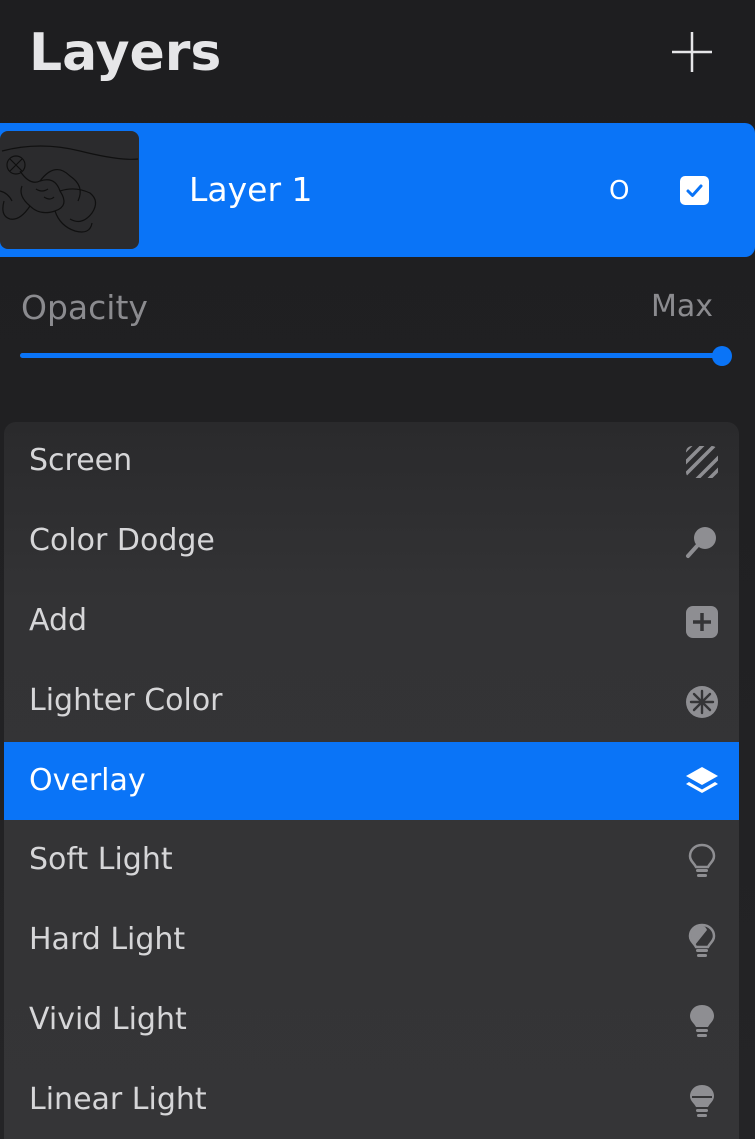 Image resolution: width=755 pixels, height=1139 pixels. What do you see at coordinates (58, 620) in the screenshot?
I see `blend-mode-label: Add` at bounding box center [58, 620].